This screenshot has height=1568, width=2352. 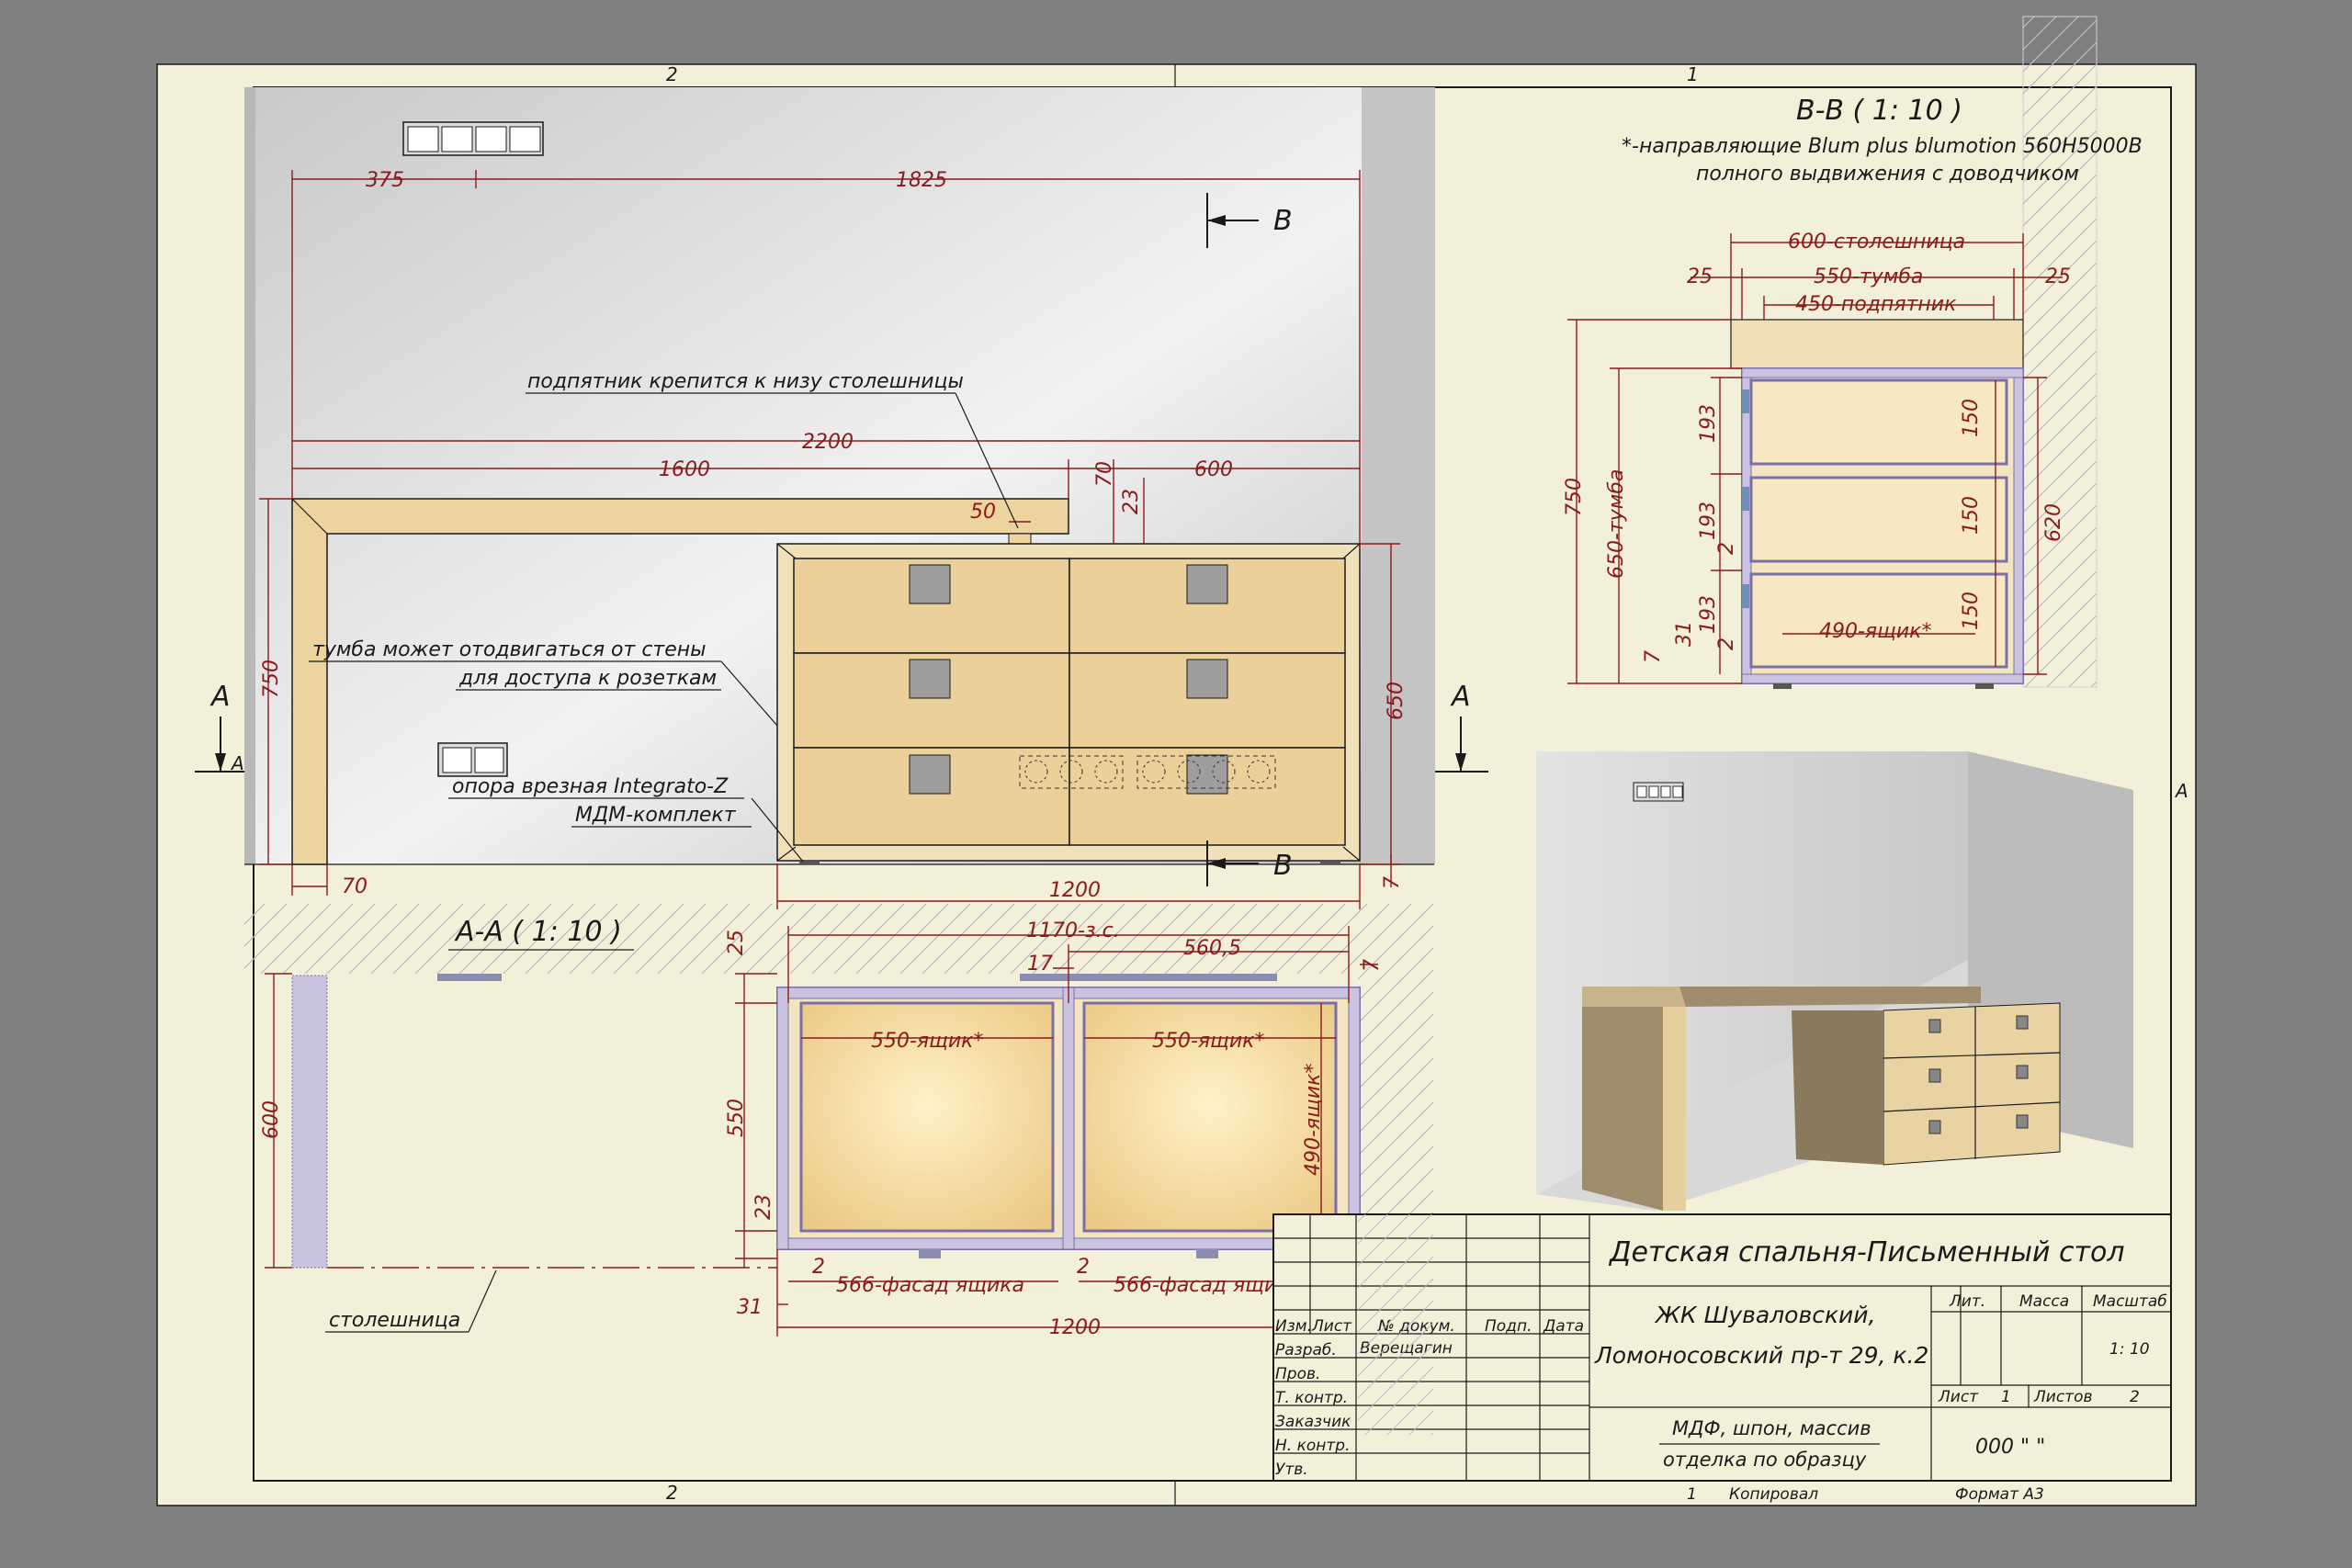 What do you see at coordinates (2135, 1397) in the screenshot?
I see `sheets-number: 2` at bounding box center [2135, 1397].